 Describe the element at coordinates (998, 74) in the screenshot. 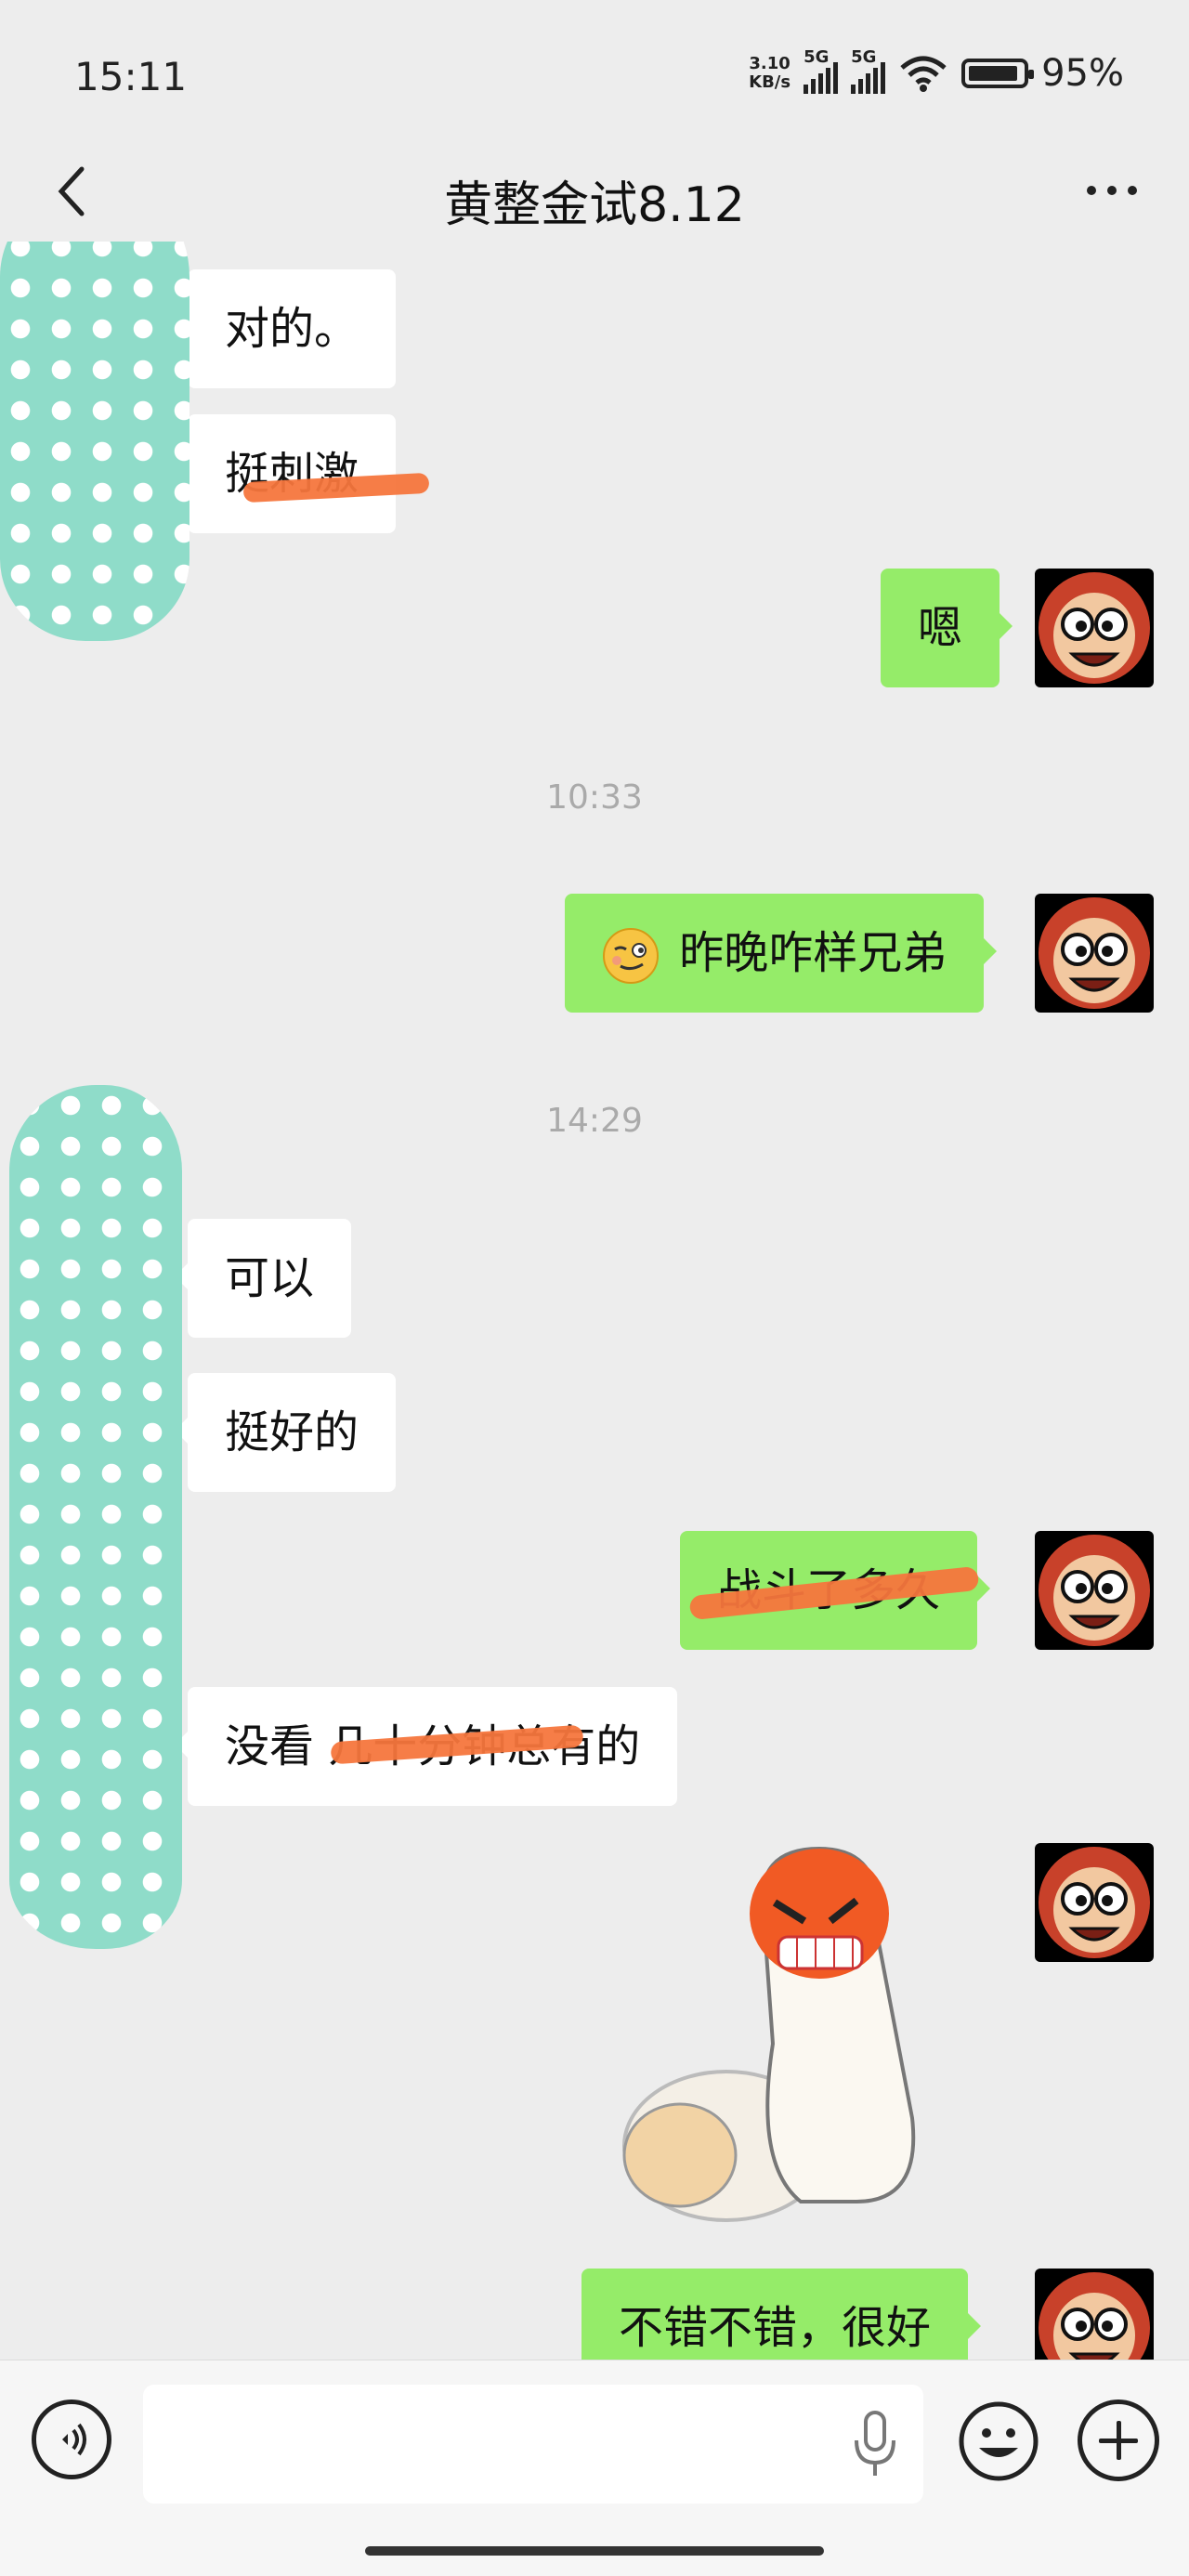

I see `battery-icon` at that location.